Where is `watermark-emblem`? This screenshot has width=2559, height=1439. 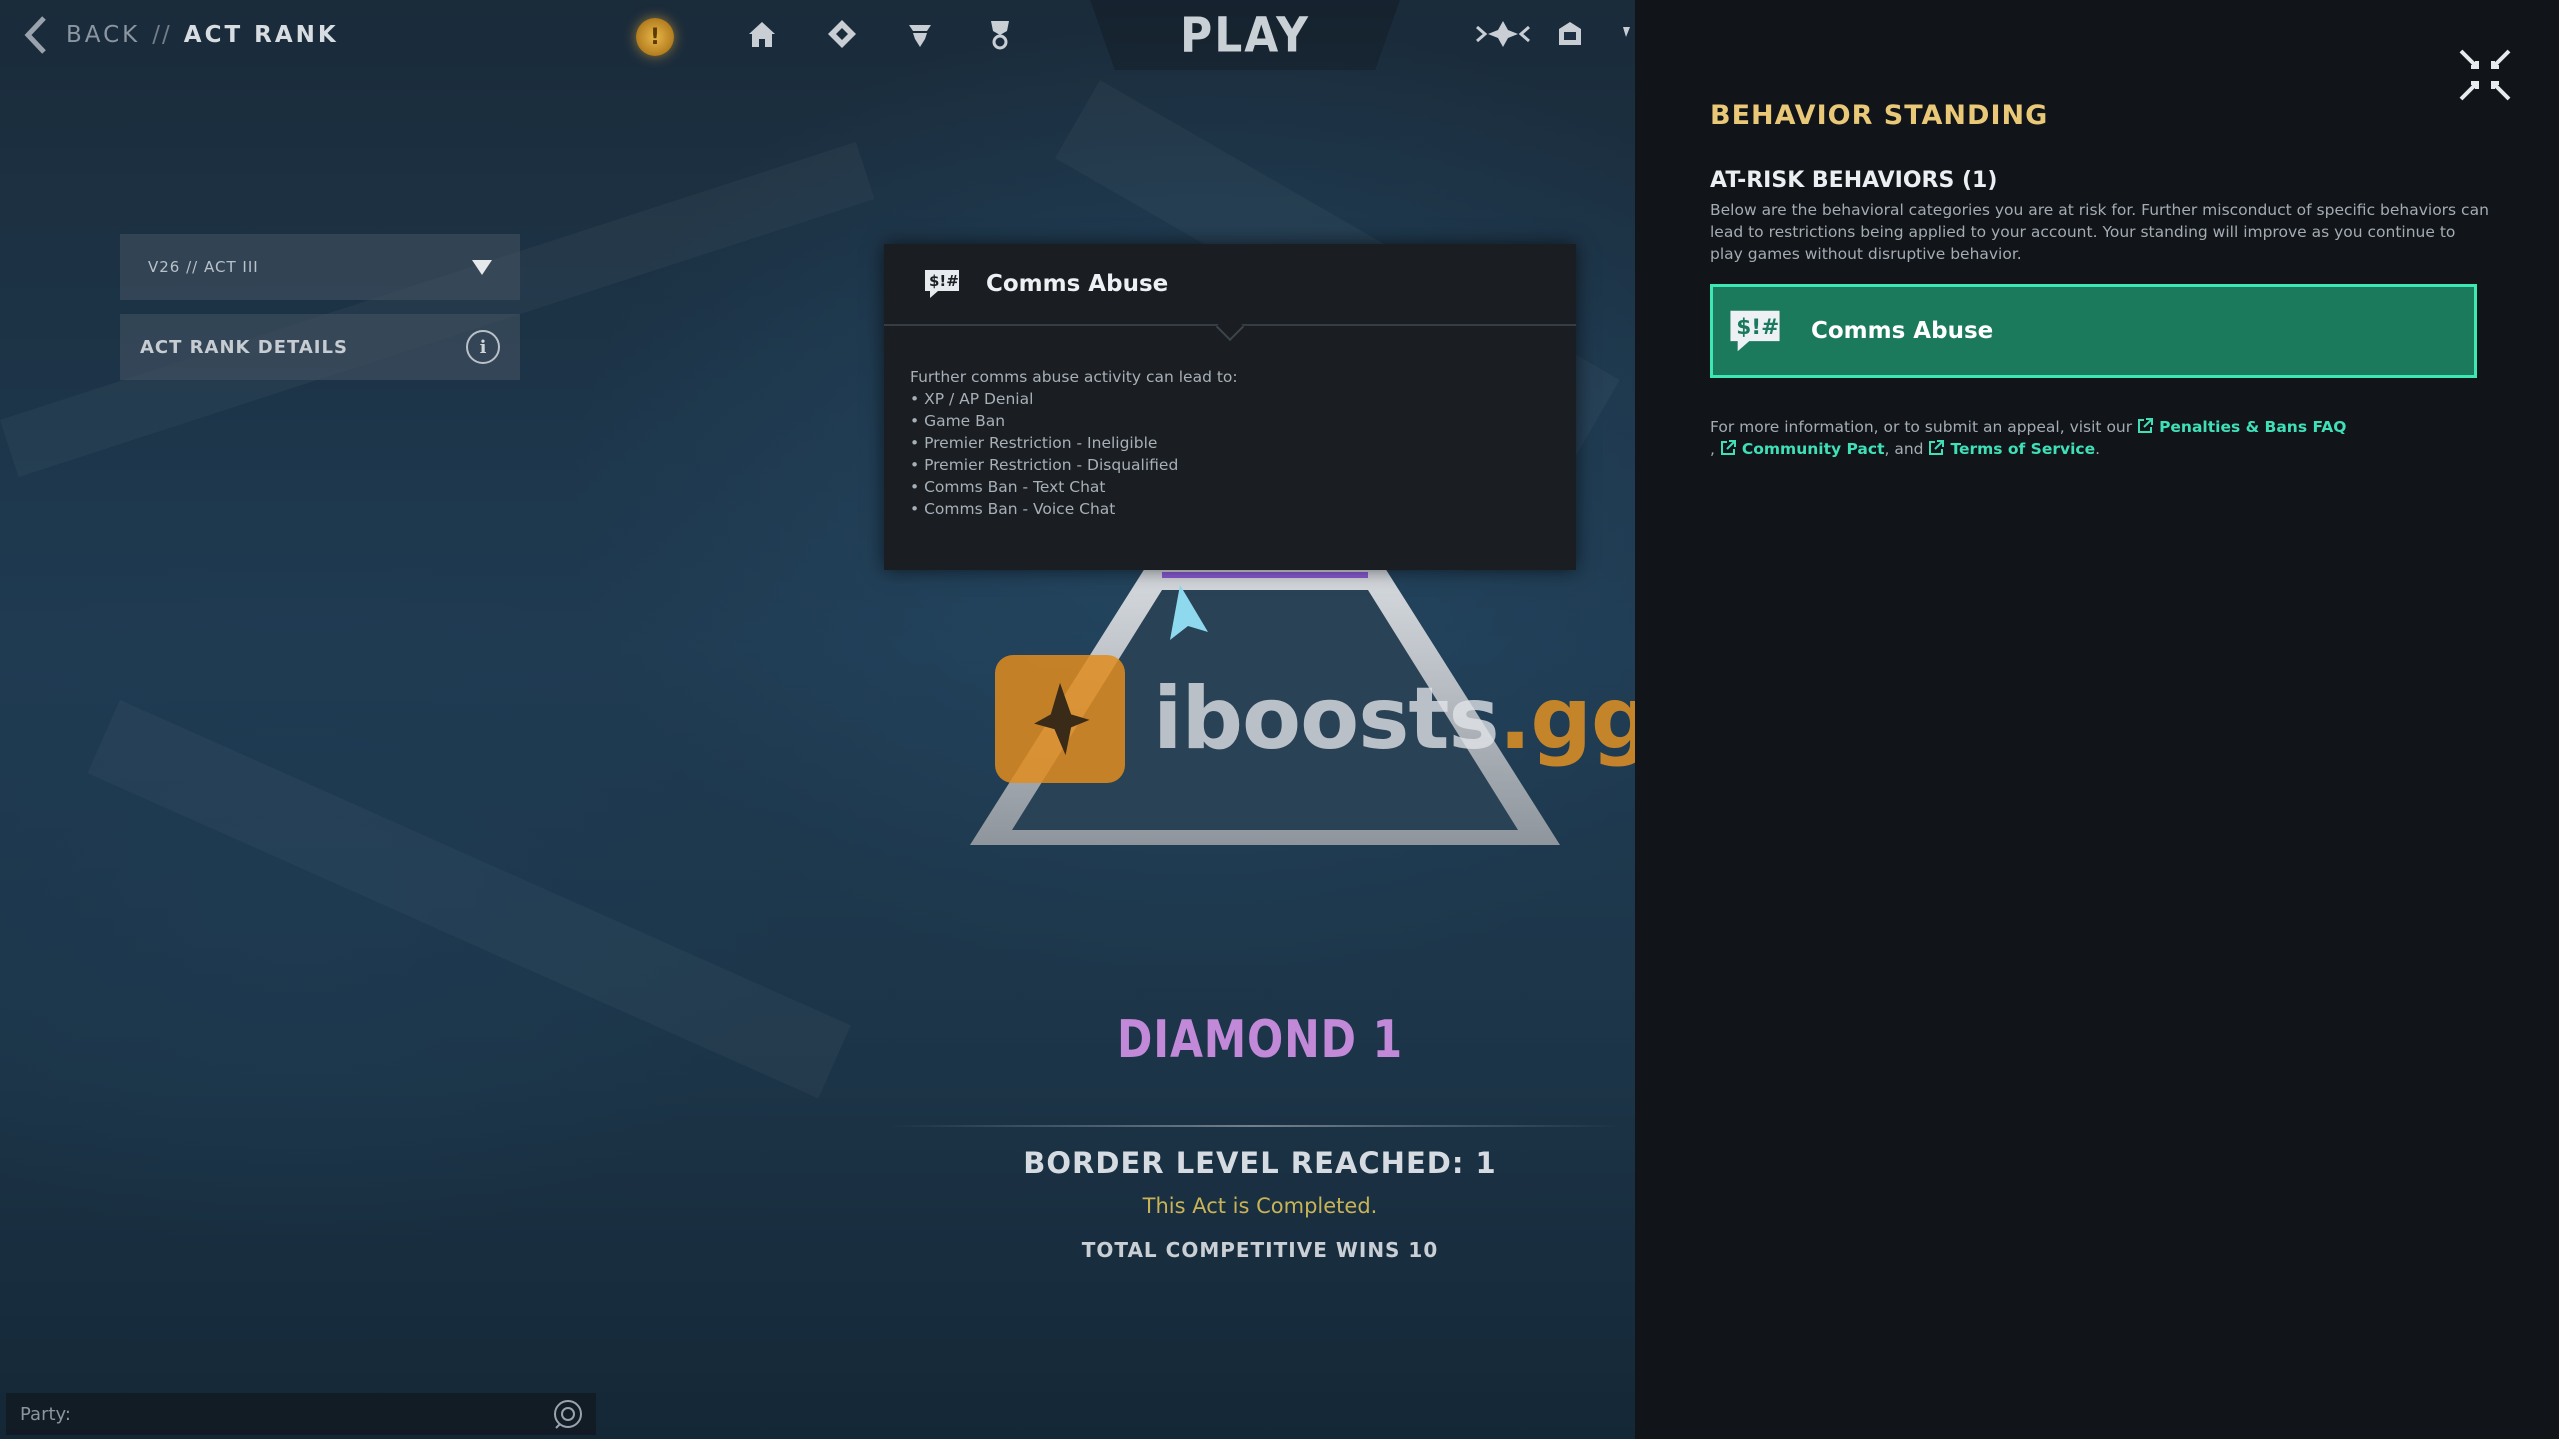 watermark-emblem is located at coordinates (1060, 719).